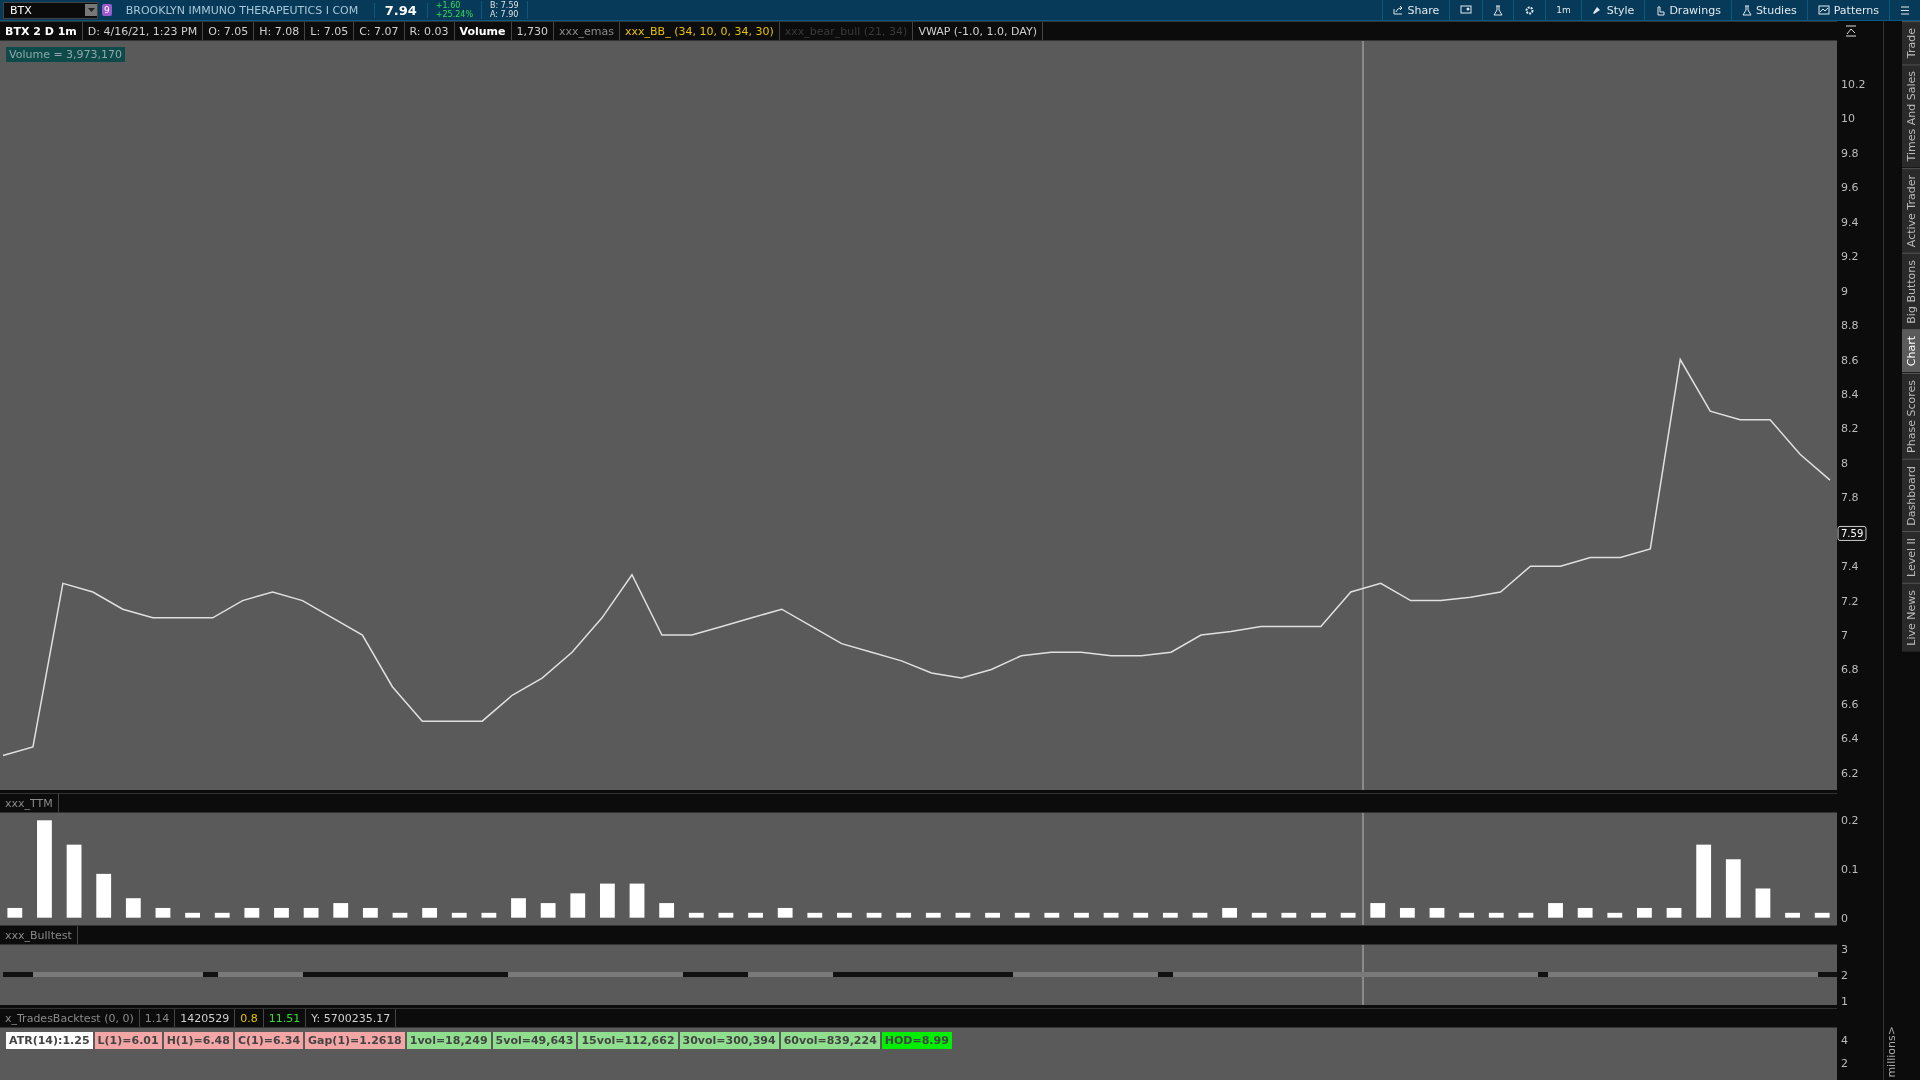  What do you see at coordinates (355, 1040) in the screenshot?
I see `stat-label: Gap(1)=1.2618` at bounding box center [355, 1040].